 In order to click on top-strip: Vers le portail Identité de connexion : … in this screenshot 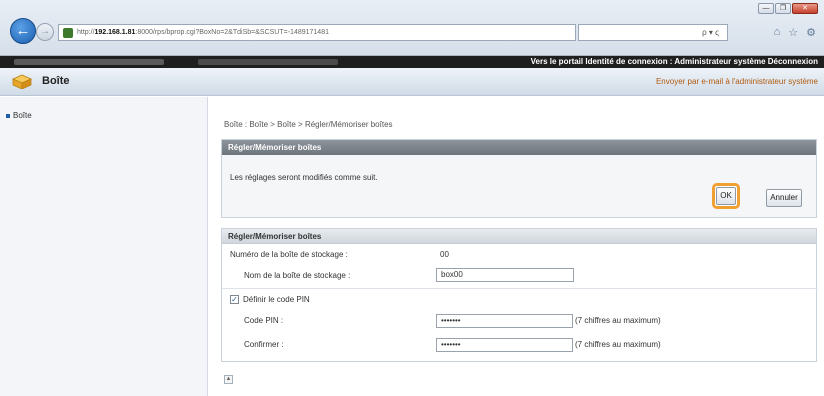, I will do `click(412, 62)`.